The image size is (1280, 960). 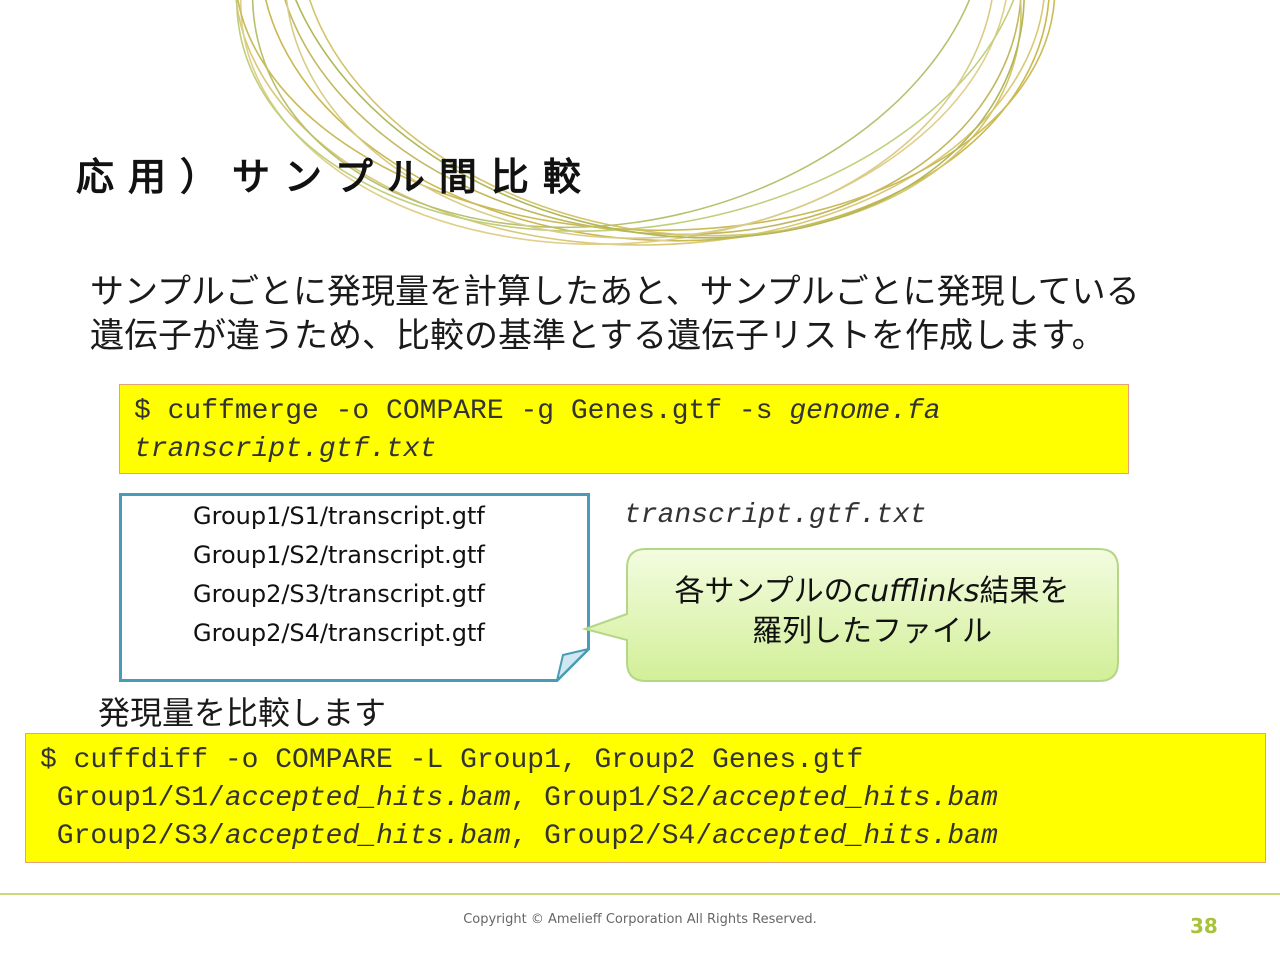 I want to click on compare-label: 発現量を比較します, so click(x=242, y=713).